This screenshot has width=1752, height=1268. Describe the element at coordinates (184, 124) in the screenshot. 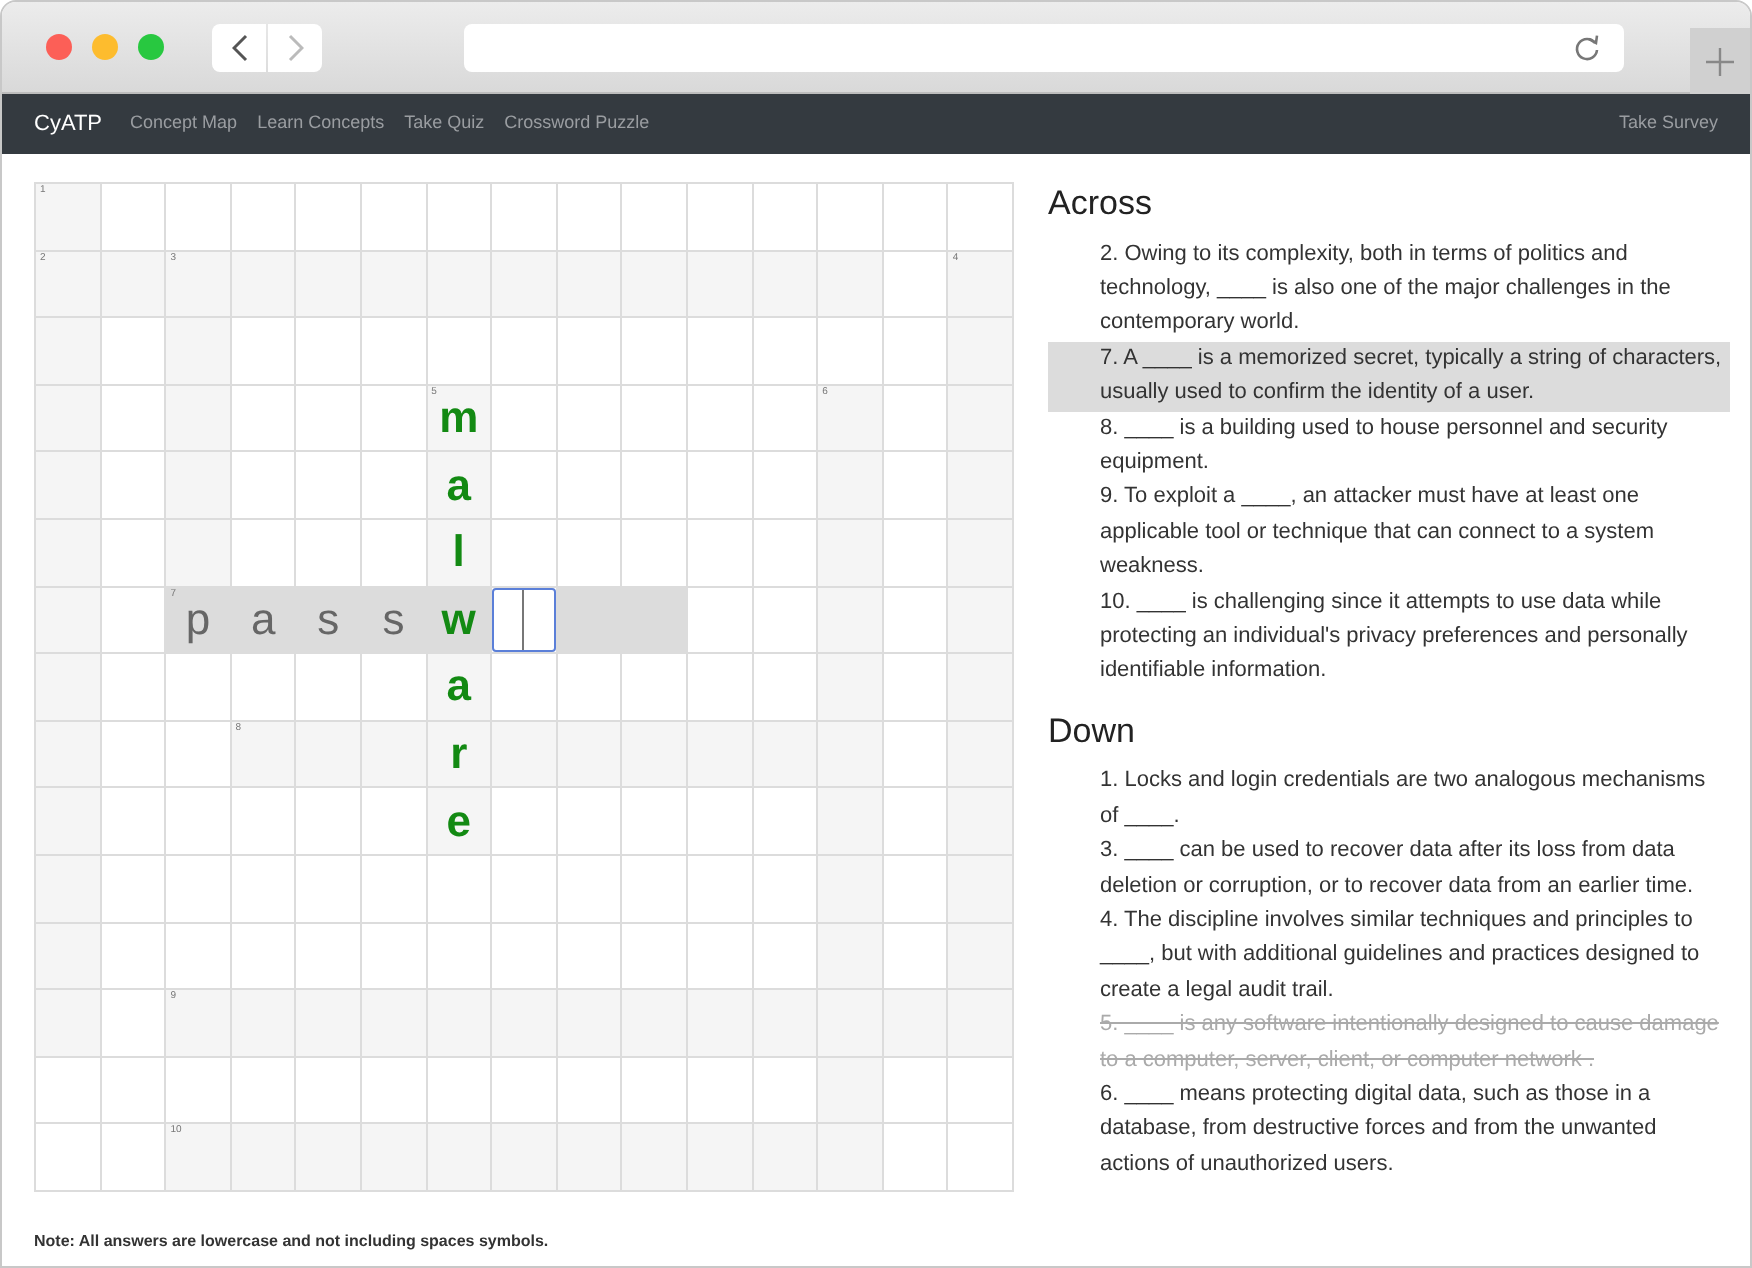

I see `nav-link: Concept Map` at that location.